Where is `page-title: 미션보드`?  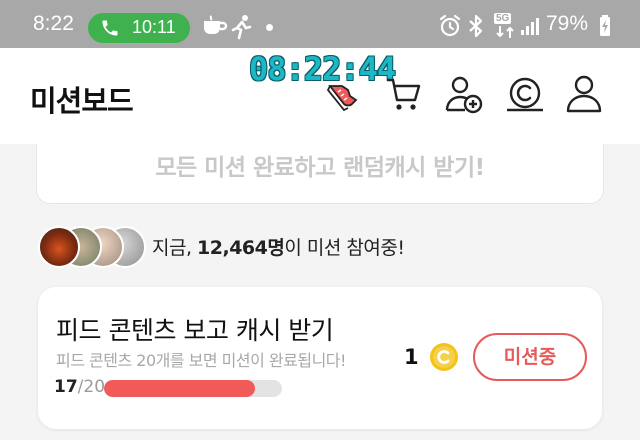 page-title: 미션보드 is located at coordinates (82, 101).